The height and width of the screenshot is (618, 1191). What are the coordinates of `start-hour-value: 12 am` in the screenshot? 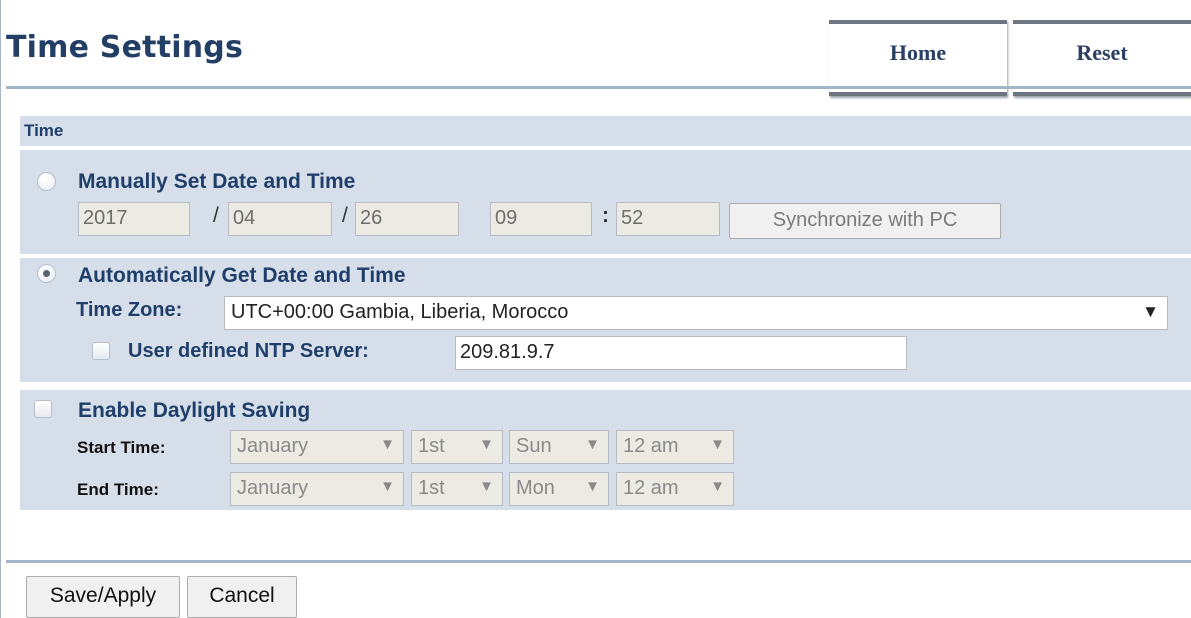 It's located at (651, 446).